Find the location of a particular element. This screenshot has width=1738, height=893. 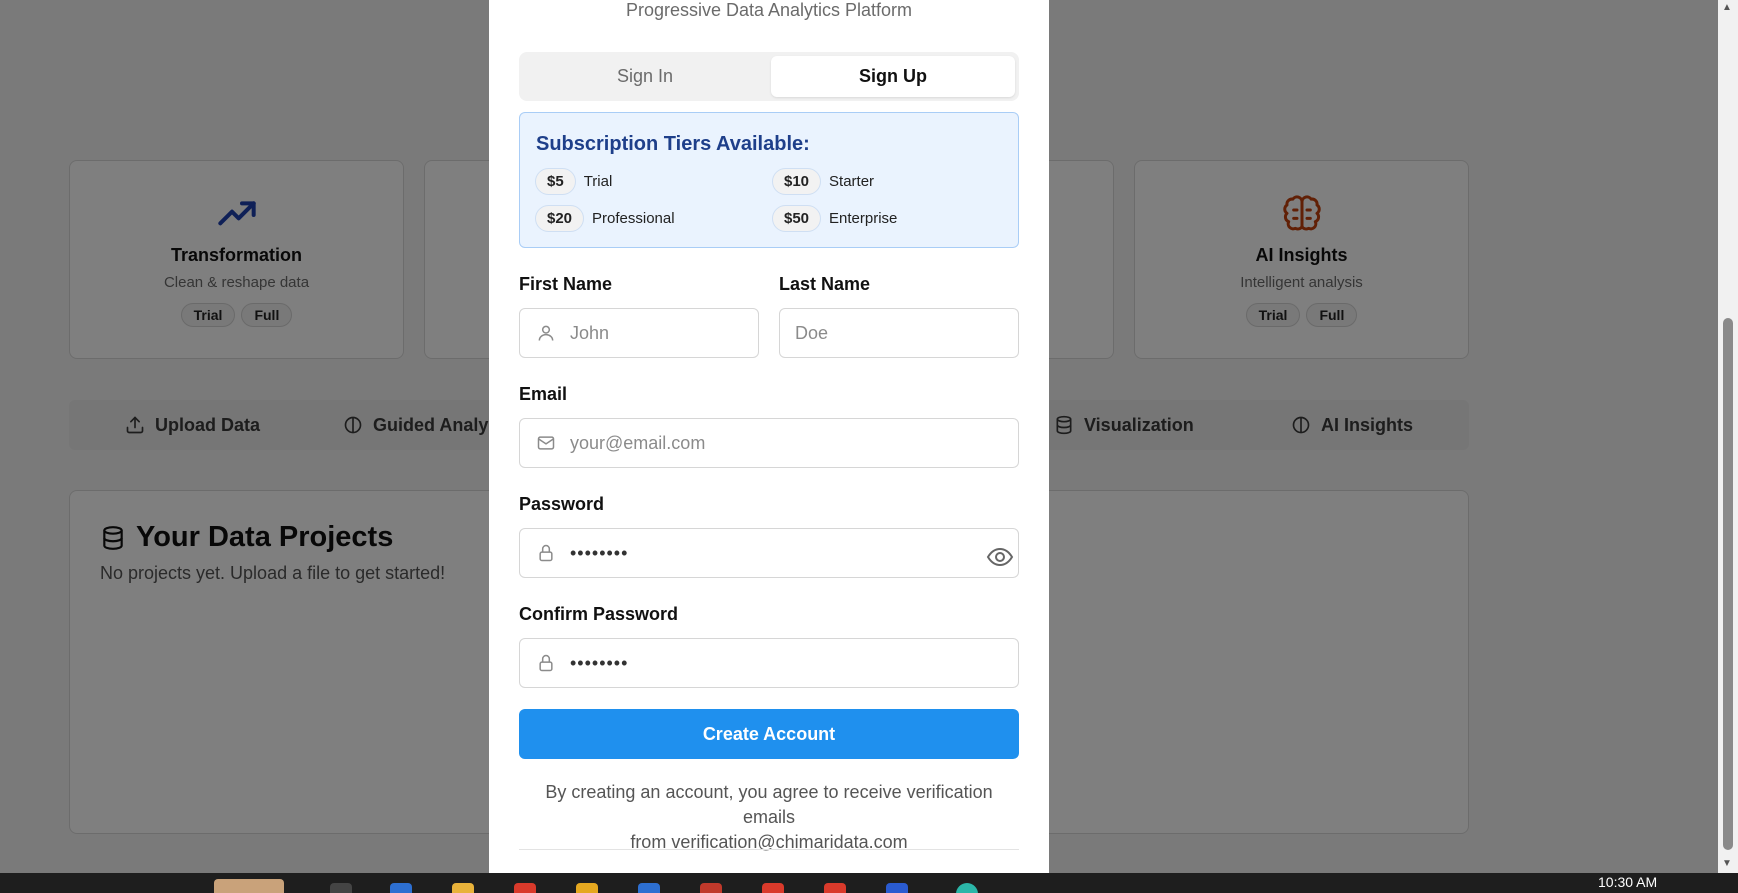

mail-icon is located at coordinates (546, 443).